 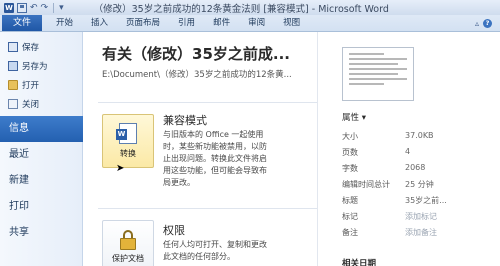 I want to click on nav-command-label: 保存, so click(x=31, y=47).